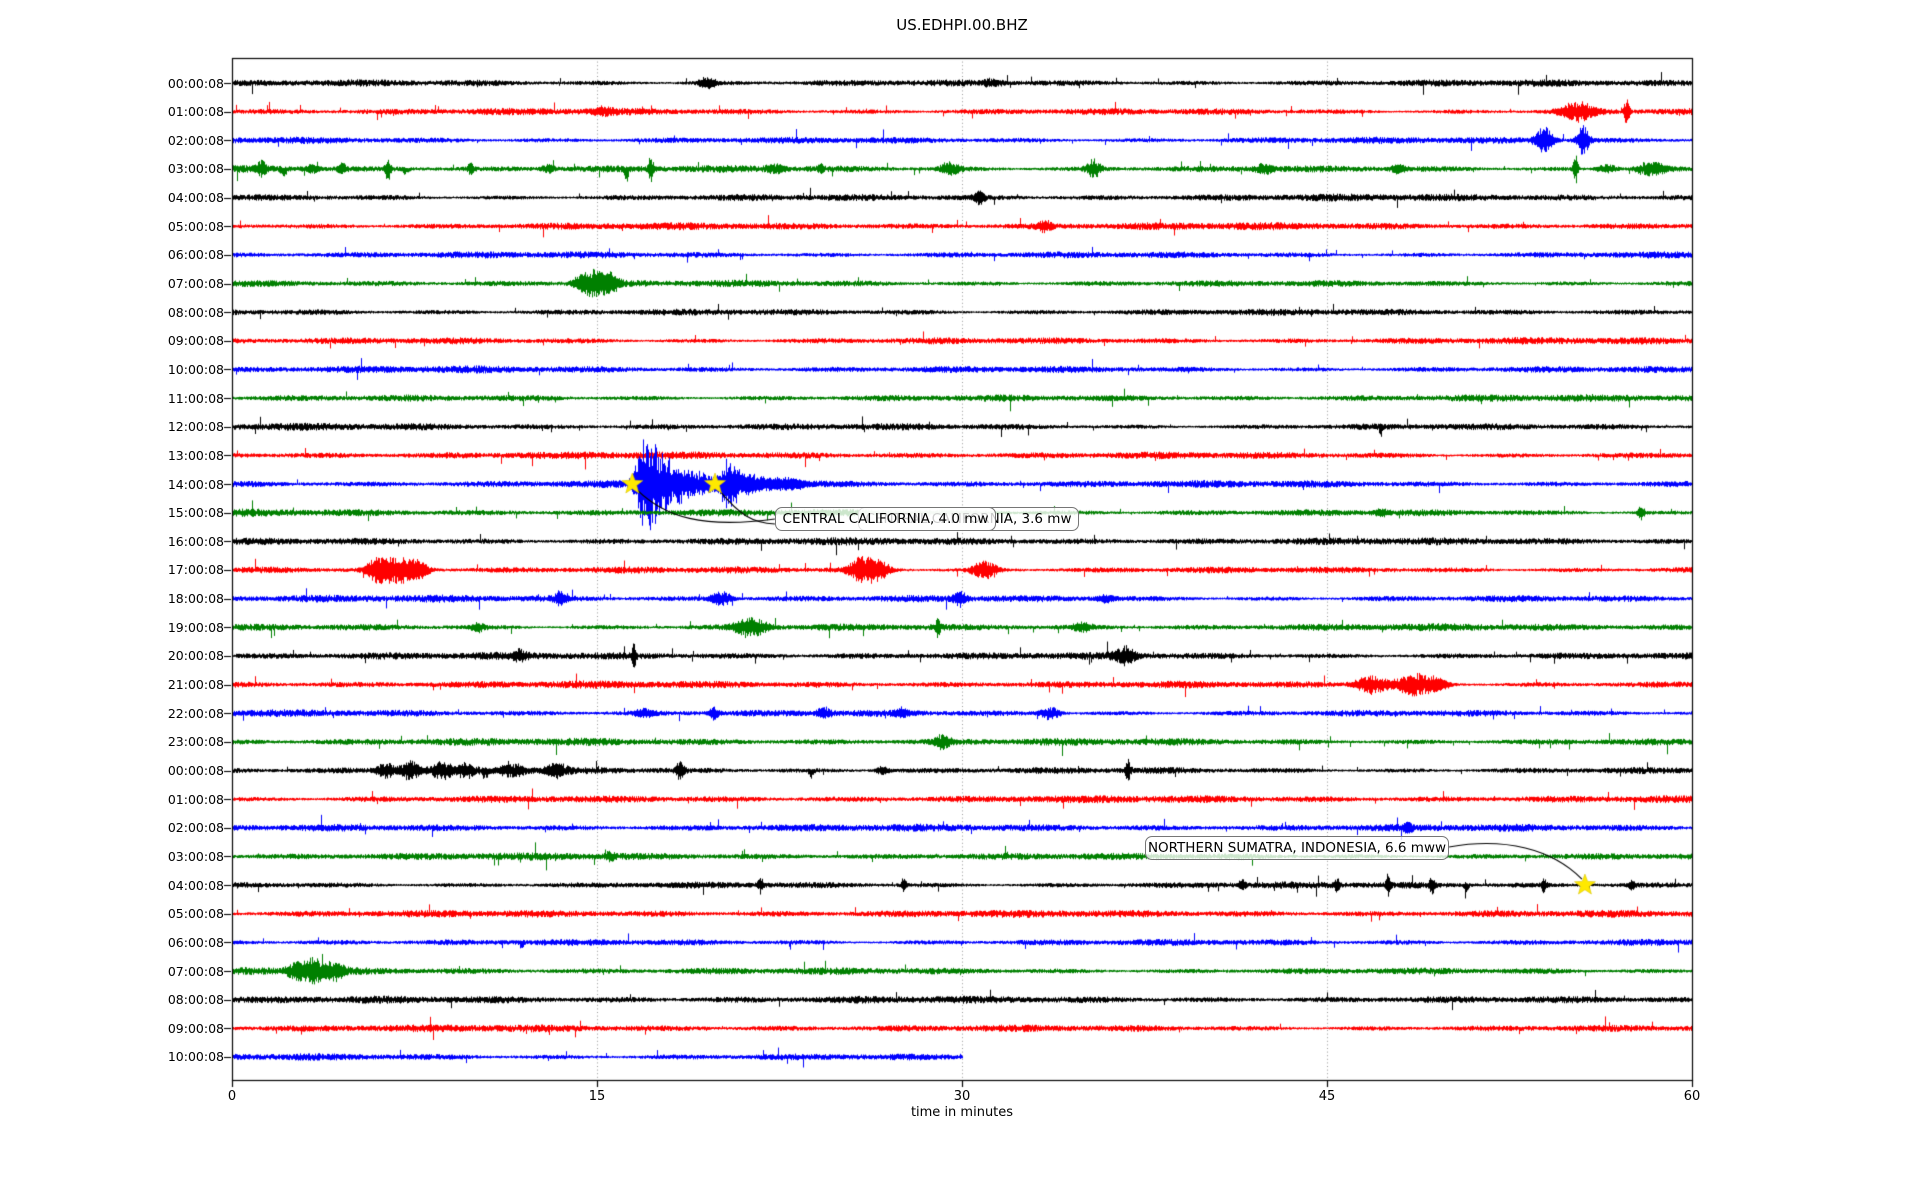 The image size is (1920, 1200). What do you see at coordinates (962, 25) in the screenshot?
I see `plot-title: US.EDHPI.00.BHZ` at bounding box center [962, 25].